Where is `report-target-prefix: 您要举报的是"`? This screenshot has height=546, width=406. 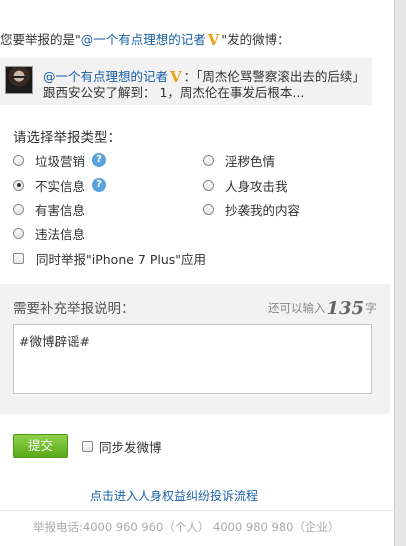
report-target-prefix: 您要举报的是" is located at coordinates (40, 39).